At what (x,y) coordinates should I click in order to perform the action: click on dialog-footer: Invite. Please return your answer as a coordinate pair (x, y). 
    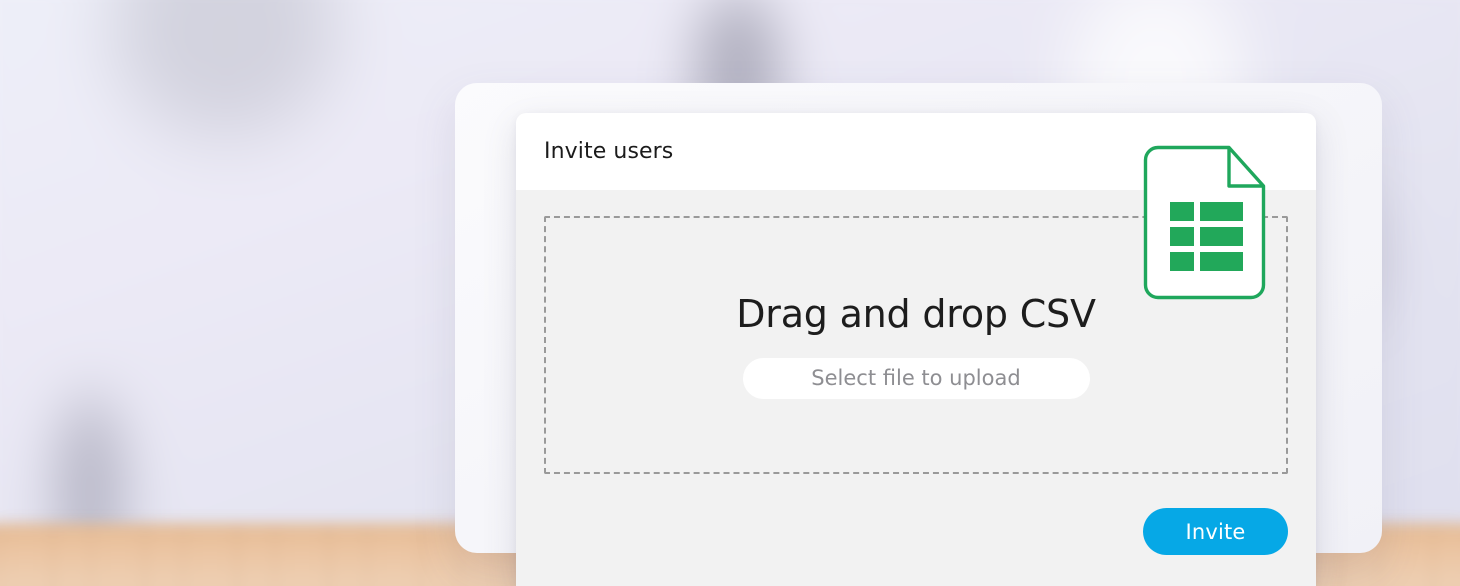
    Looking at the image, I should click on (916, 531).